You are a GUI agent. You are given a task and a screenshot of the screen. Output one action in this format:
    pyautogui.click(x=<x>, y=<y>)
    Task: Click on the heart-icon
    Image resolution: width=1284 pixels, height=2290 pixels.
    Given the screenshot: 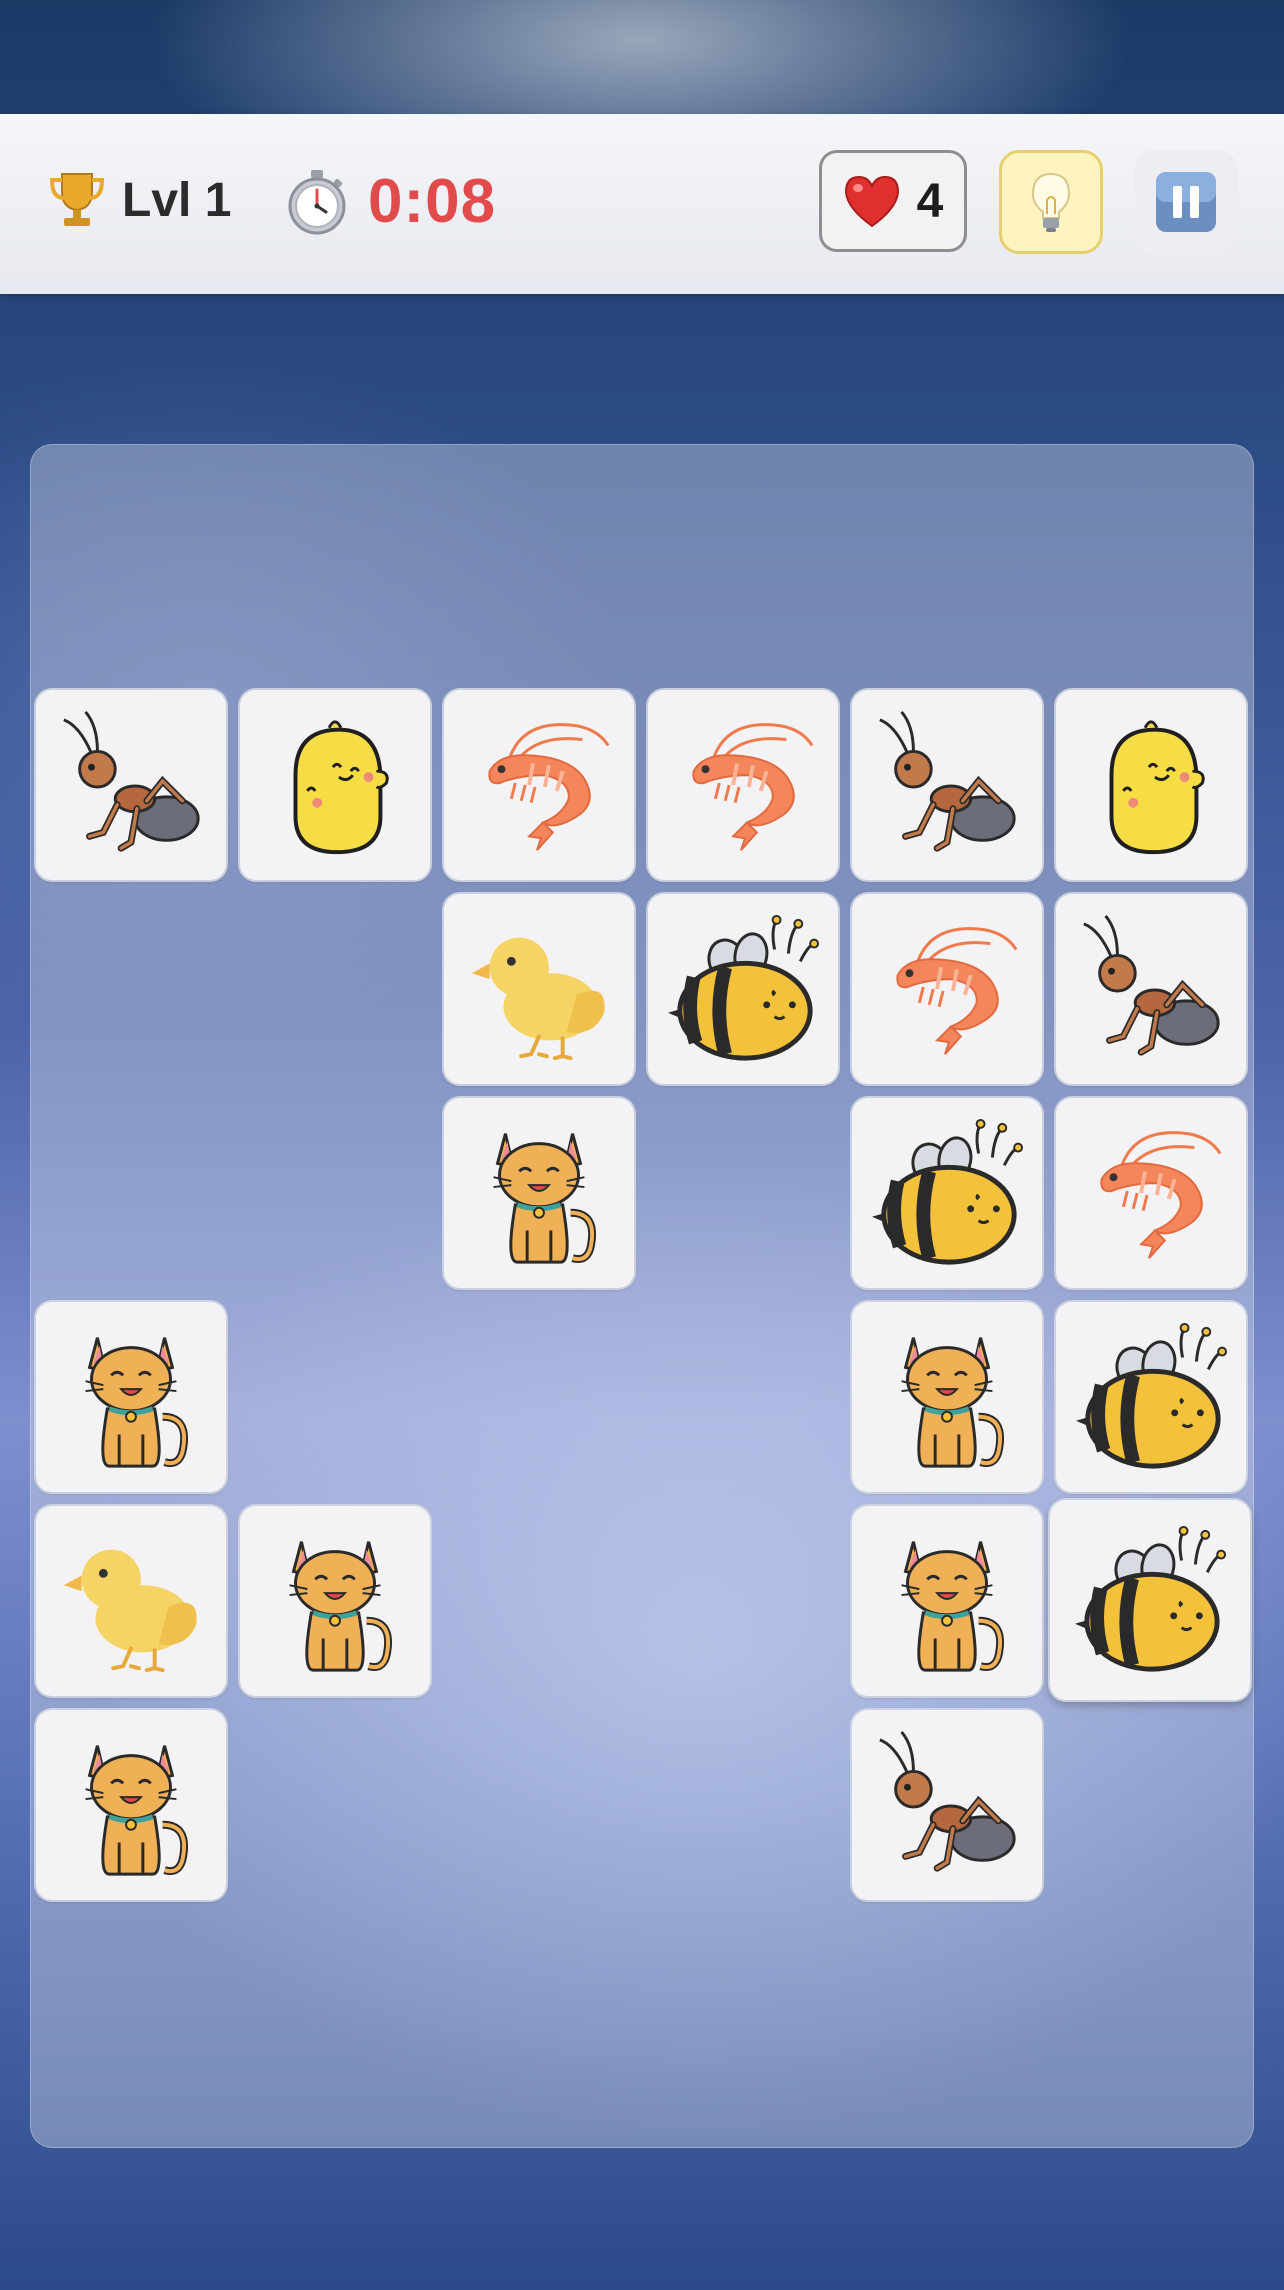 What is the action you would take?
    pyautogui.click(x=871, y=201)
    